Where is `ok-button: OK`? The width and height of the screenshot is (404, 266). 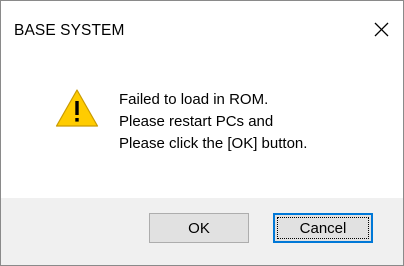
ok-button: OK is located at coordinates (199, 228).